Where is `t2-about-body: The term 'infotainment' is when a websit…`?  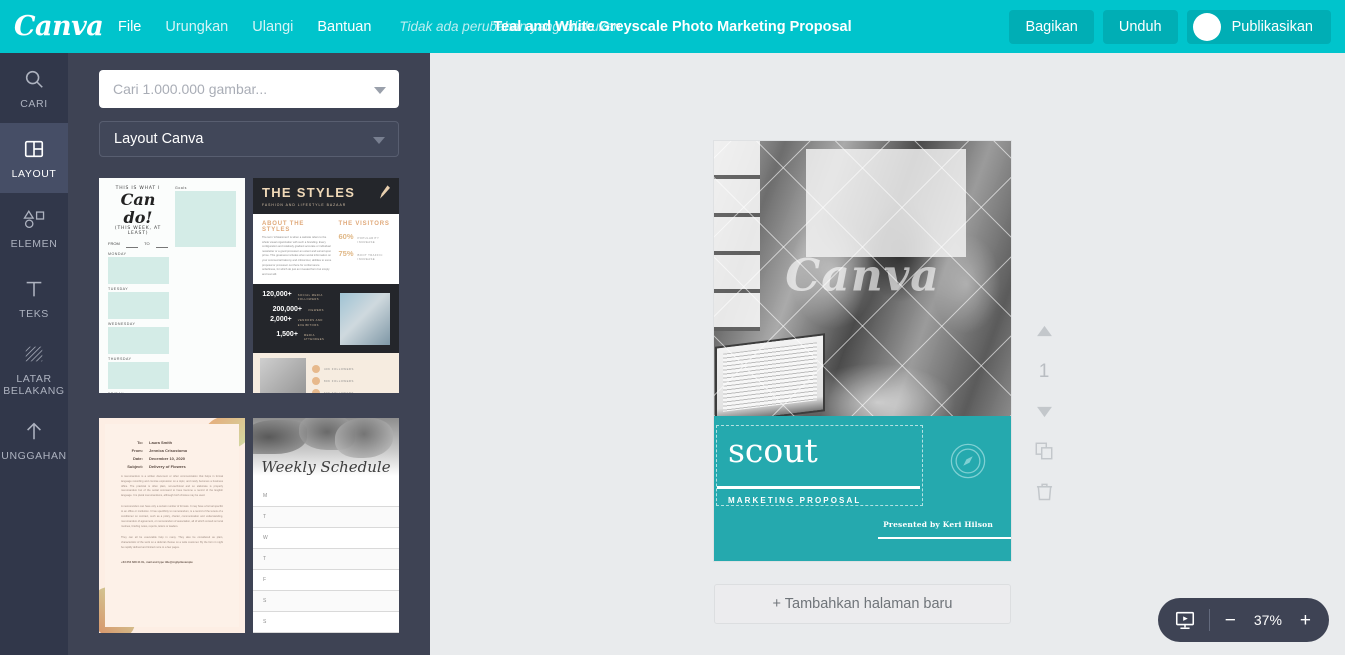
t2-about-body: The term 'infotainment' is when a websit… is located at coordinates (297, 256).